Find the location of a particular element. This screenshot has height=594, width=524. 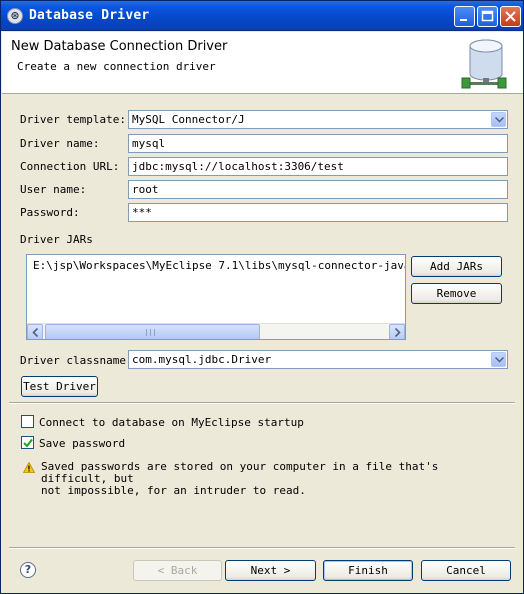

driver-jars-label: Driver JARs is located at coordinates (56, 239).